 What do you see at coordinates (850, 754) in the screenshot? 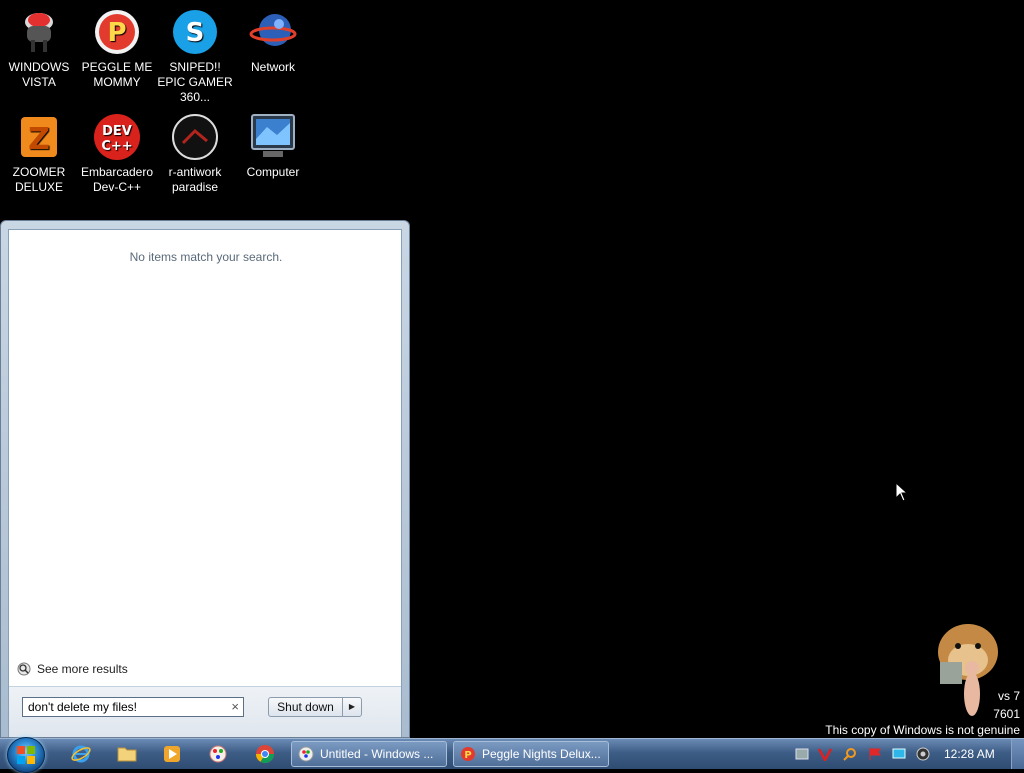
I see `tray-search-icon` at bounding box center [850, 754].